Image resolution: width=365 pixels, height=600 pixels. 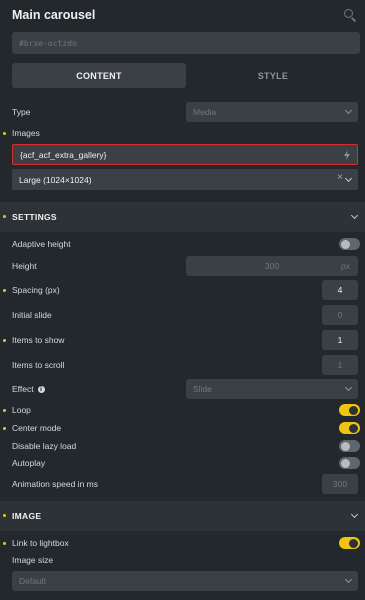 I want to click on image-size-select: Default, so click(x=185, y=581).